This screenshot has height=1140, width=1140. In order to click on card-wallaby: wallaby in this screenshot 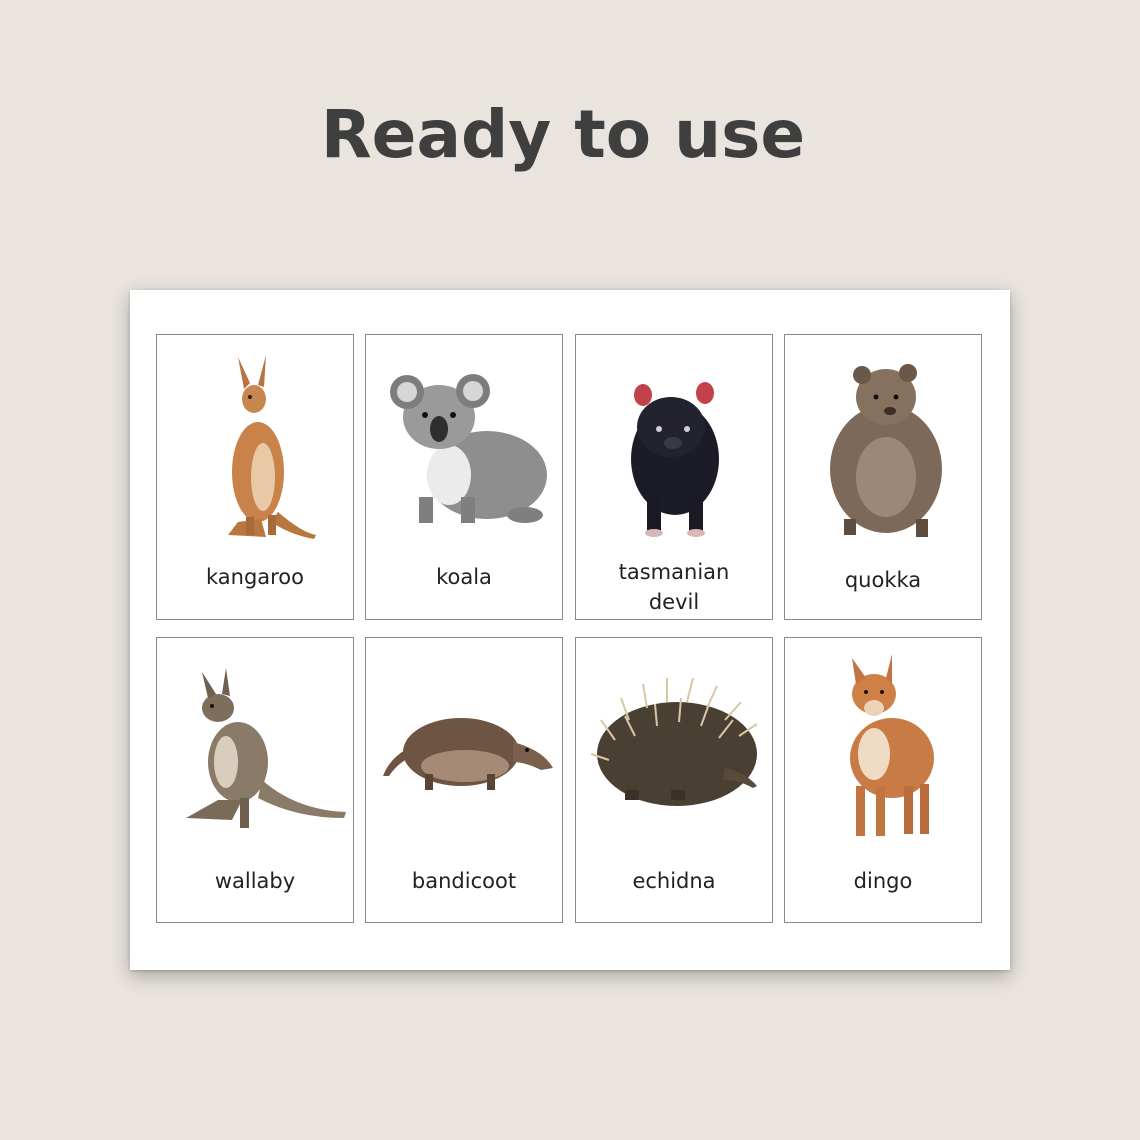, I will do `click(255, 780)`.